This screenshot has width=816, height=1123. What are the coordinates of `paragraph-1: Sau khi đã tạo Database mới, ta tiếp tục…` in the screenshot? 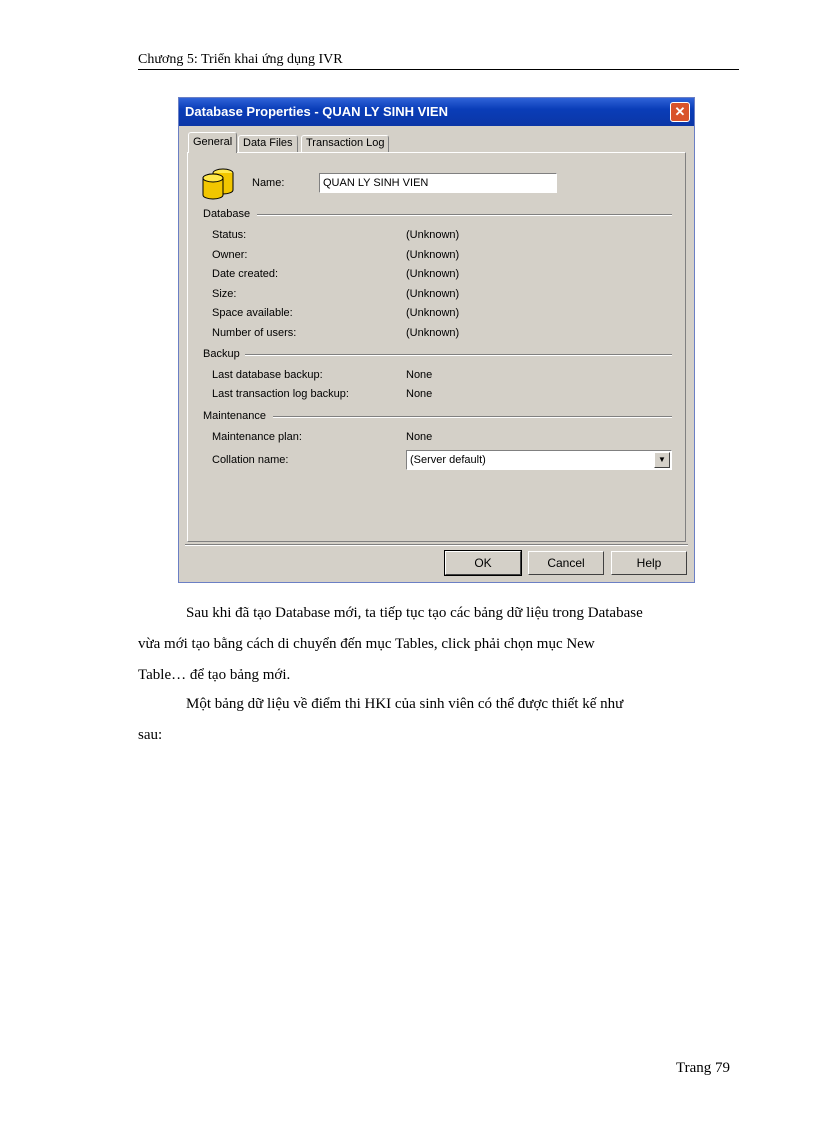 It's located at (438, 644).